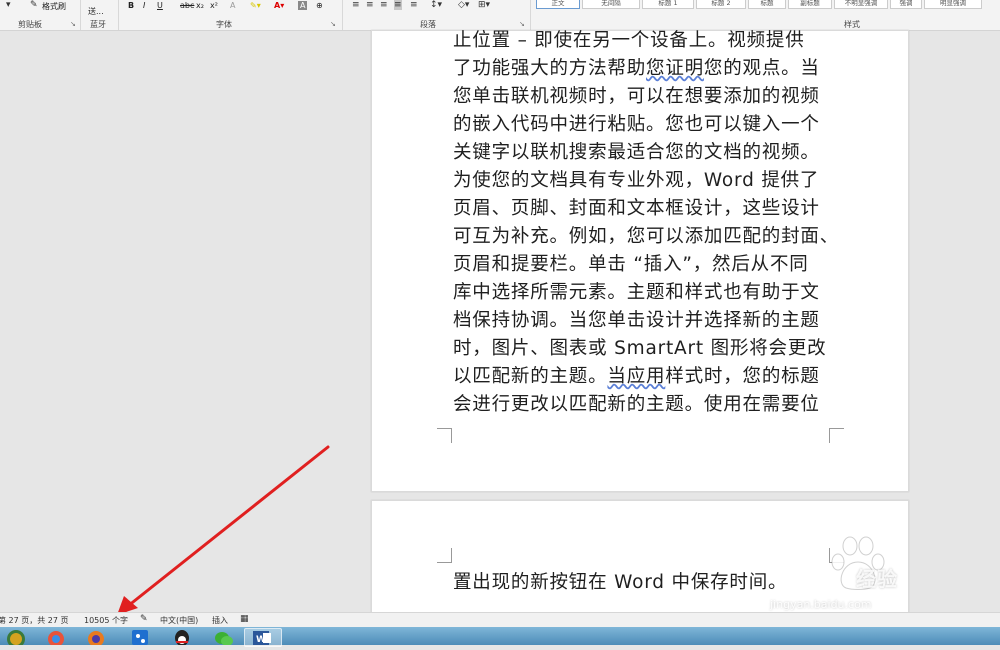  I want to click on browser-icon, so click(56, 639).